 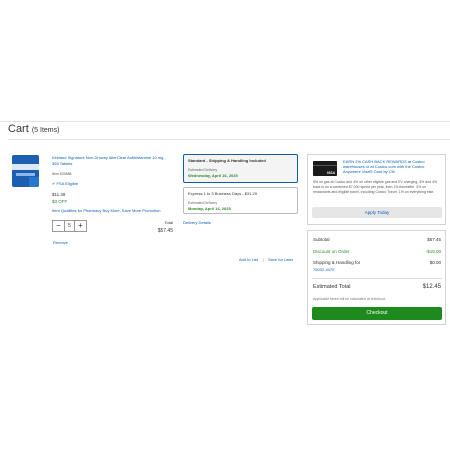 I want to click on shipping-label: Shipping & Handling for, so click(x=337, y=262).